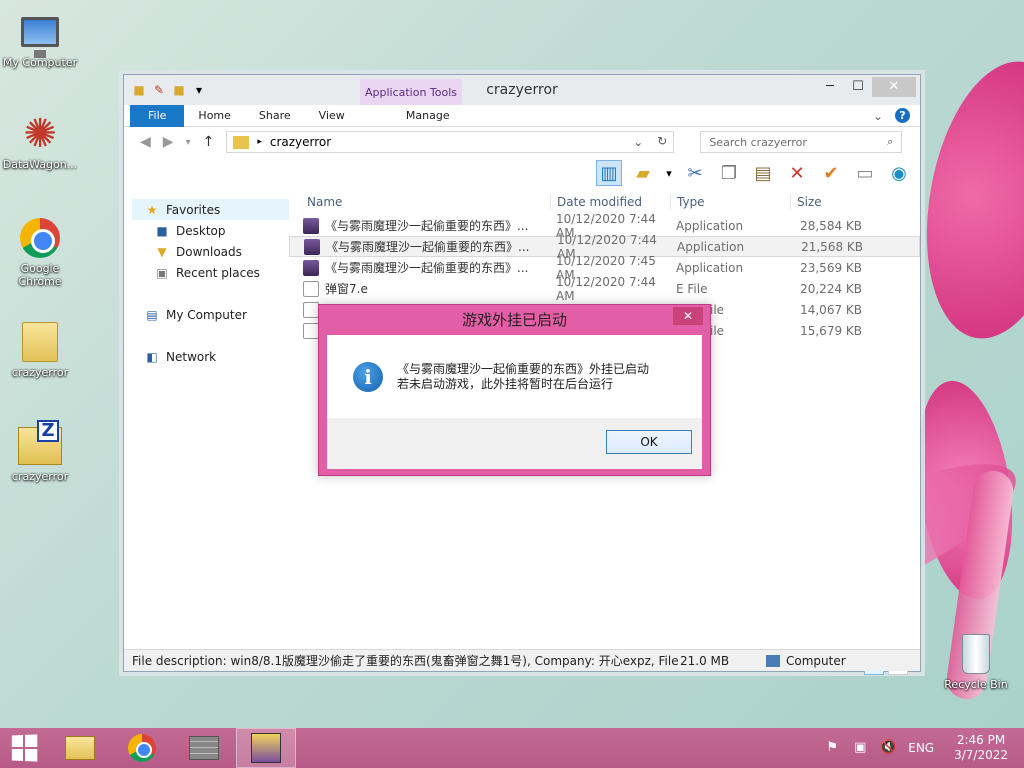 This screenshot has height=768, width=1024. Describe the element at coordinates (522, 173) in the screenshot. I see `command-toolbar: ▥ ▰ ▾ ✂ ❐ ▤ ✕ ✔ ▭ ◉` at that location.